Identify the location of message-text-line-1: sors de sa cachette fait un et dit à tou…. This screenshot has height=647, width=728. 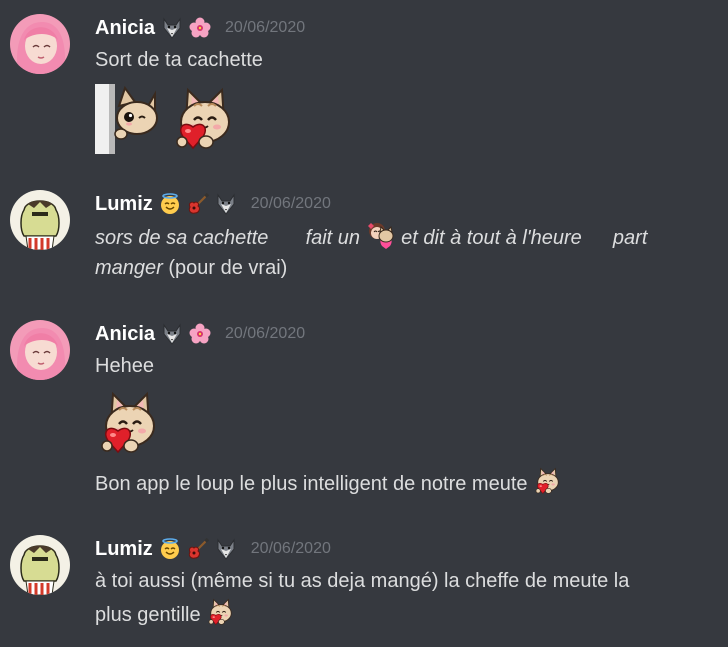
(371, 237).